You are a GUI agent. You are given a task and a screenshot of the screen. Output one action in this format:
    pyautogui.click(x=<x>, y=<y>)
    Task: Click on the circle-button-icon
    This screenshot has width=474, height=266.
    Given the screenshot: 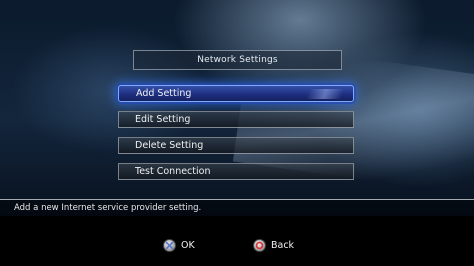 What is the action you would take?
    pyautogui.click(x=259, y=245)
    